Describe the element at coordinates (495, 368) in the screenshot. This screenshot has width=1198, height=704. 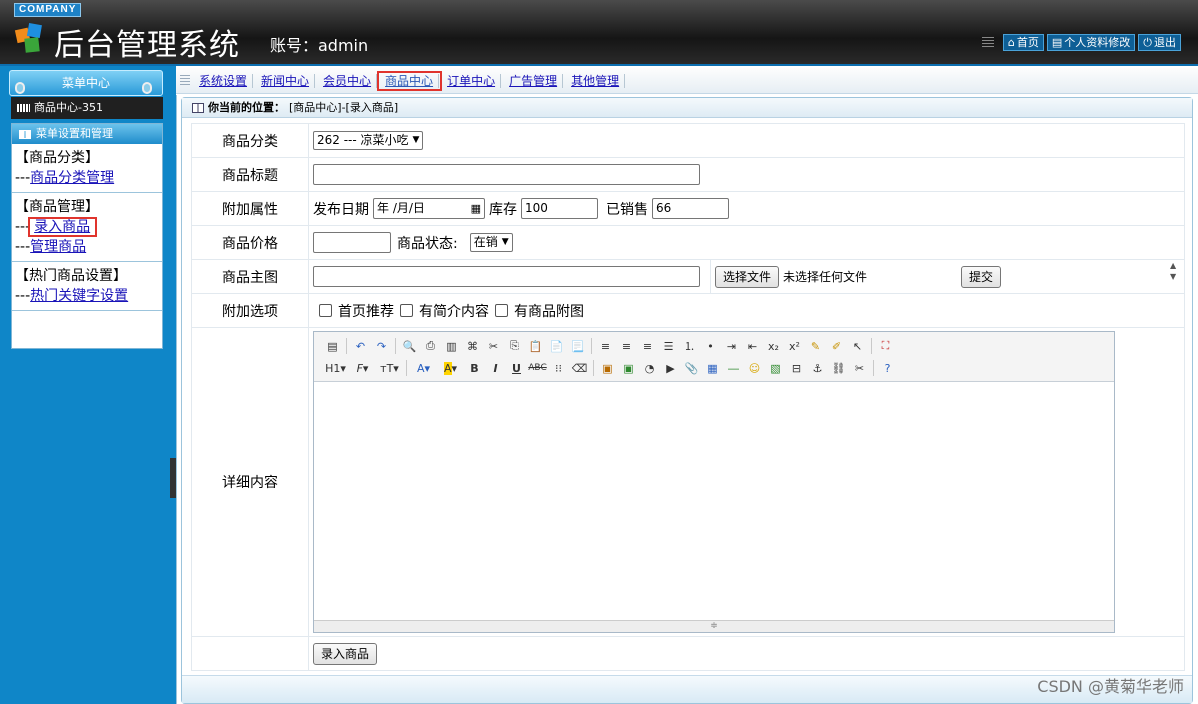
I see `italic-icon: I` at that location.